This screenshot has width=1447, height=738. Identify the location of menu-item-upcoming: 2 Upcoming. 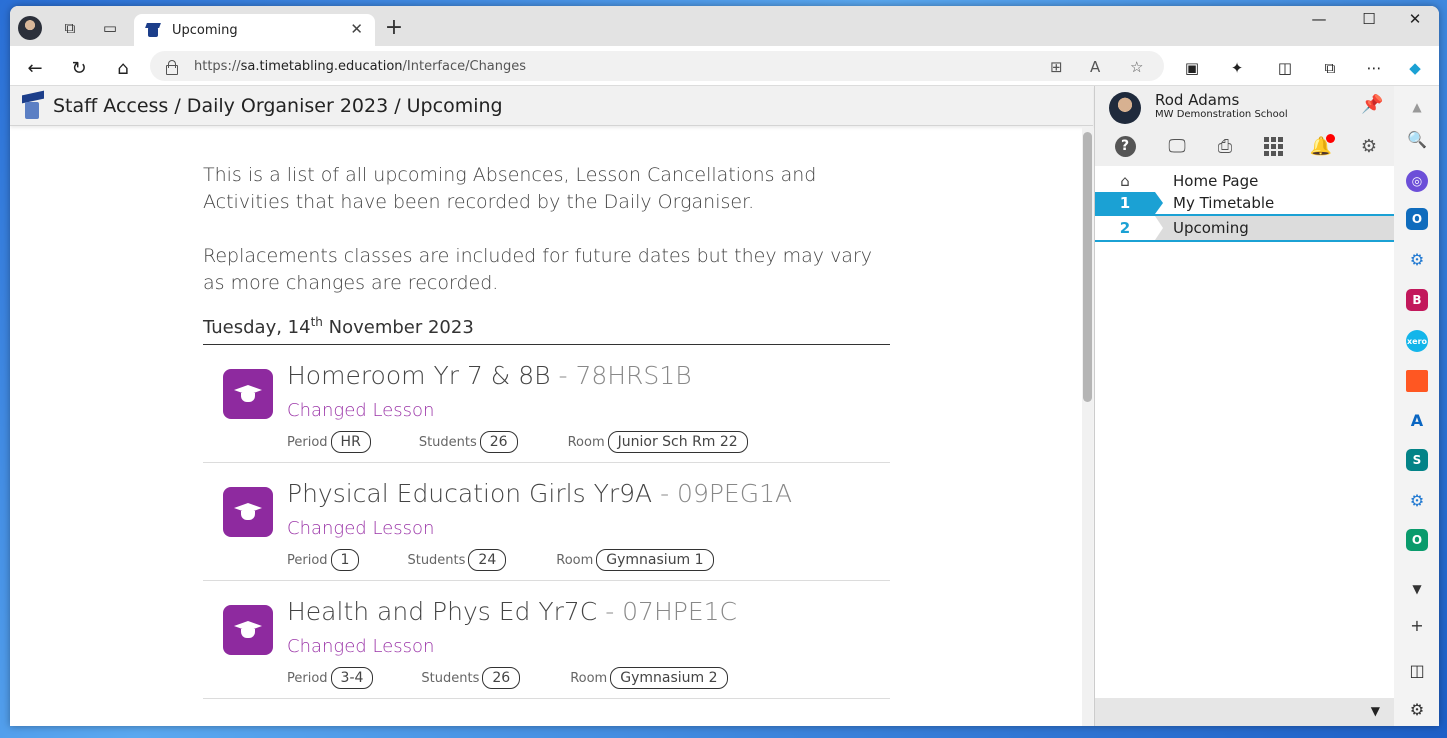
(1244, 228).